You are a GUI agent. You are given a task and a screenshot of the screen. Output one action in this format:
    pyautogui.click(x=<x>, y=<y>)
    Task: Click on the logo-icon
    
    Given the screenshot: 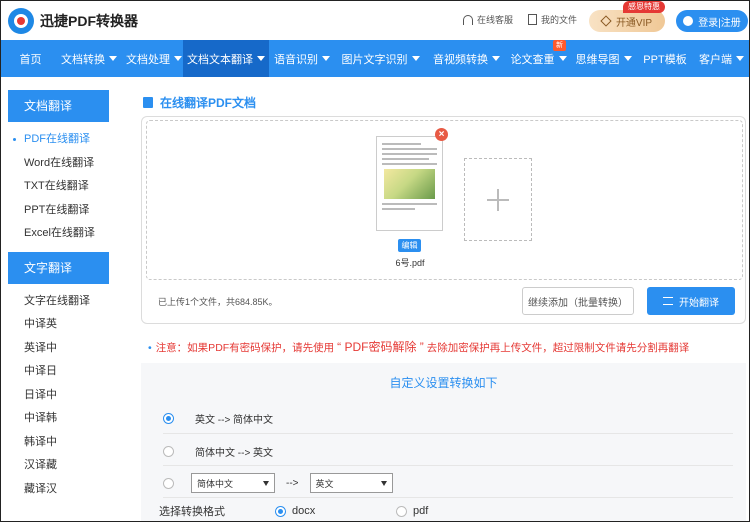 What is the action you would take?
    pyautogui.click(x=21, y=21)
    